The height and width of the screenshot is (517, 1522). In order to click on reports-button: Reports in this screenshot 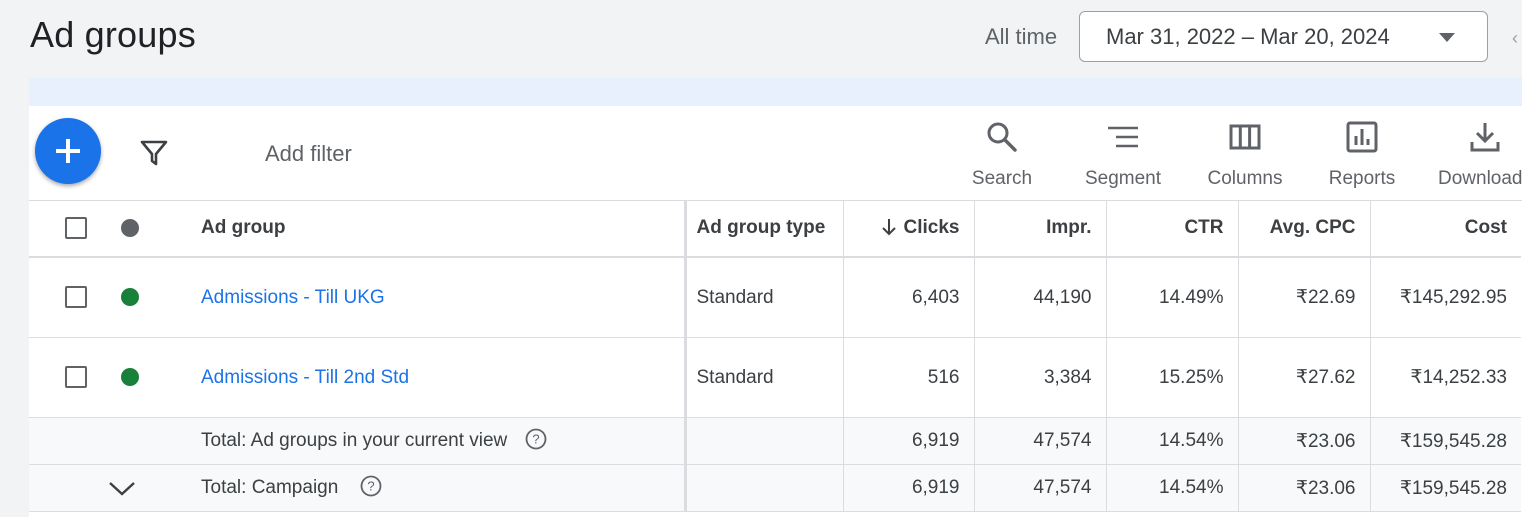, I will do `click(1362, 155)`.